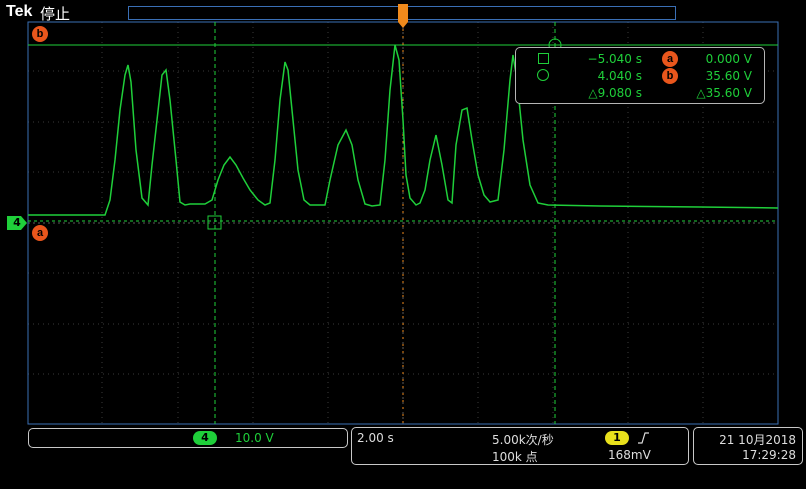  Describe the element at coordinates (724, 93) in the screenshot. I see `delta-value: △35.60 V` at that location.